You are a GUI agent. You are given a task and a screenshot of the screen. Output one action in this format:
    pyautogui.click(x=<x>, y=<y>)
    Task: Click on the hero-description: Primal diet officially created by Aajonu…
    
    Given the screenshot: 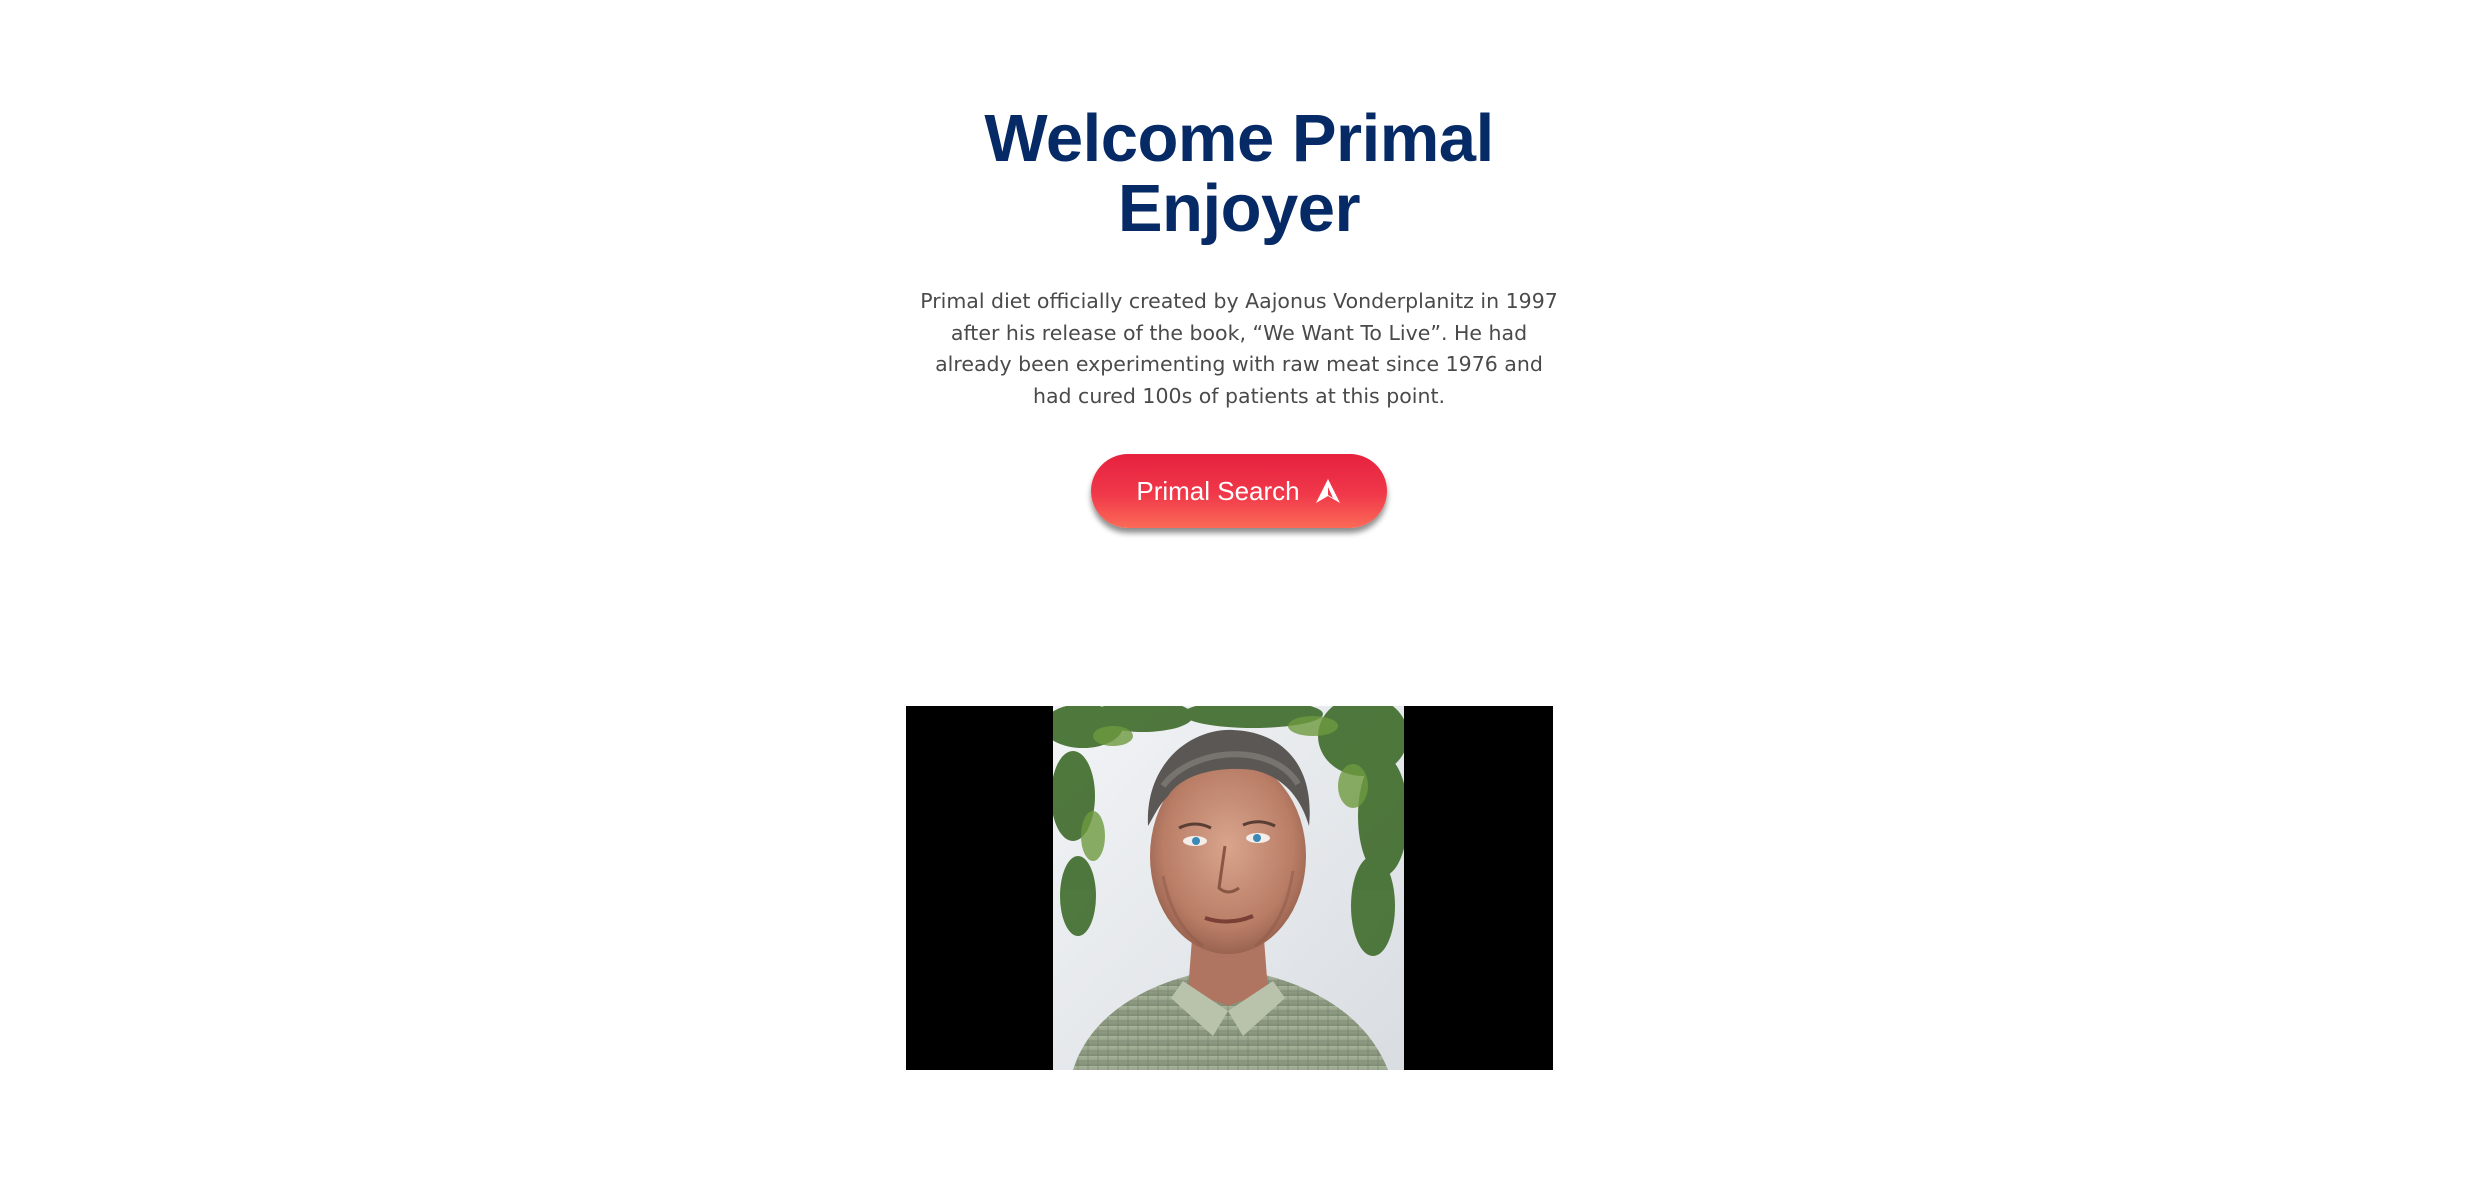 What is the action you would take?
    pyautogui.click(x=1239, y=348)
    